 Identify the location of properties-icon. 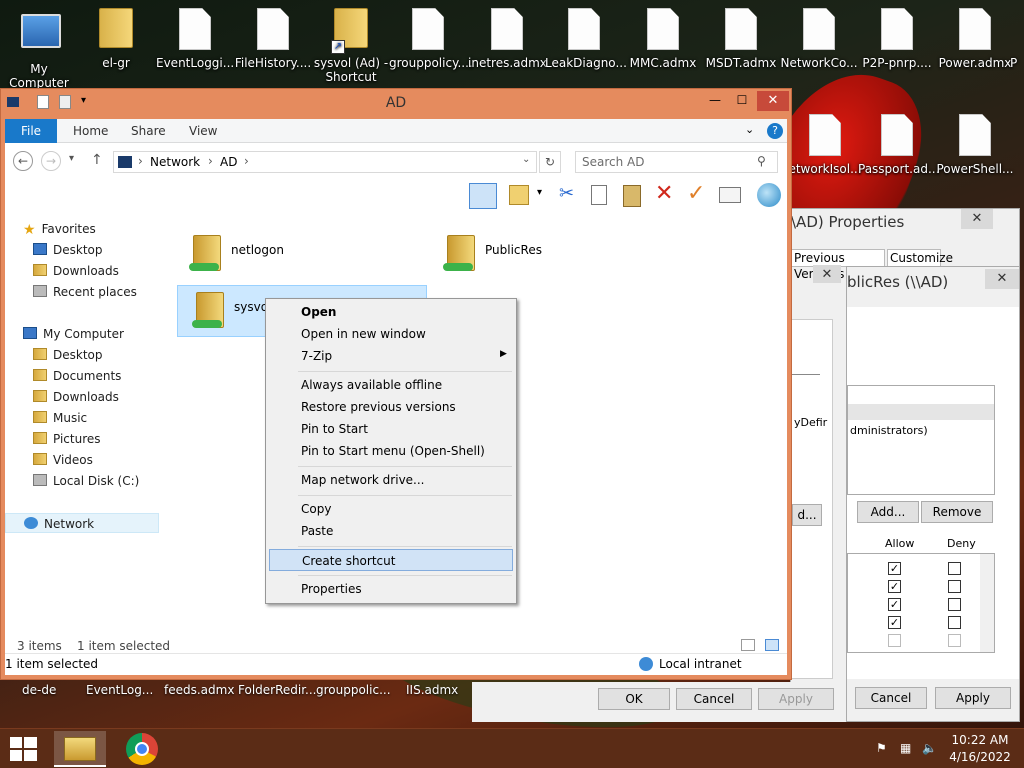
(730, 195).